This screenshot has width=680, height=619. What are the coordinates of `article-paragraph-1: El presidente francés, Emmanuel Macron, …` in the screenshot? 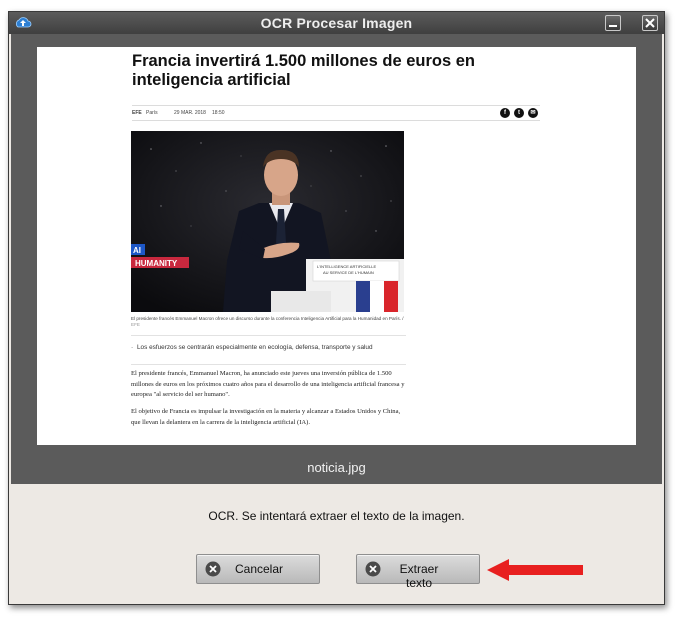 It's located at (268, 384).